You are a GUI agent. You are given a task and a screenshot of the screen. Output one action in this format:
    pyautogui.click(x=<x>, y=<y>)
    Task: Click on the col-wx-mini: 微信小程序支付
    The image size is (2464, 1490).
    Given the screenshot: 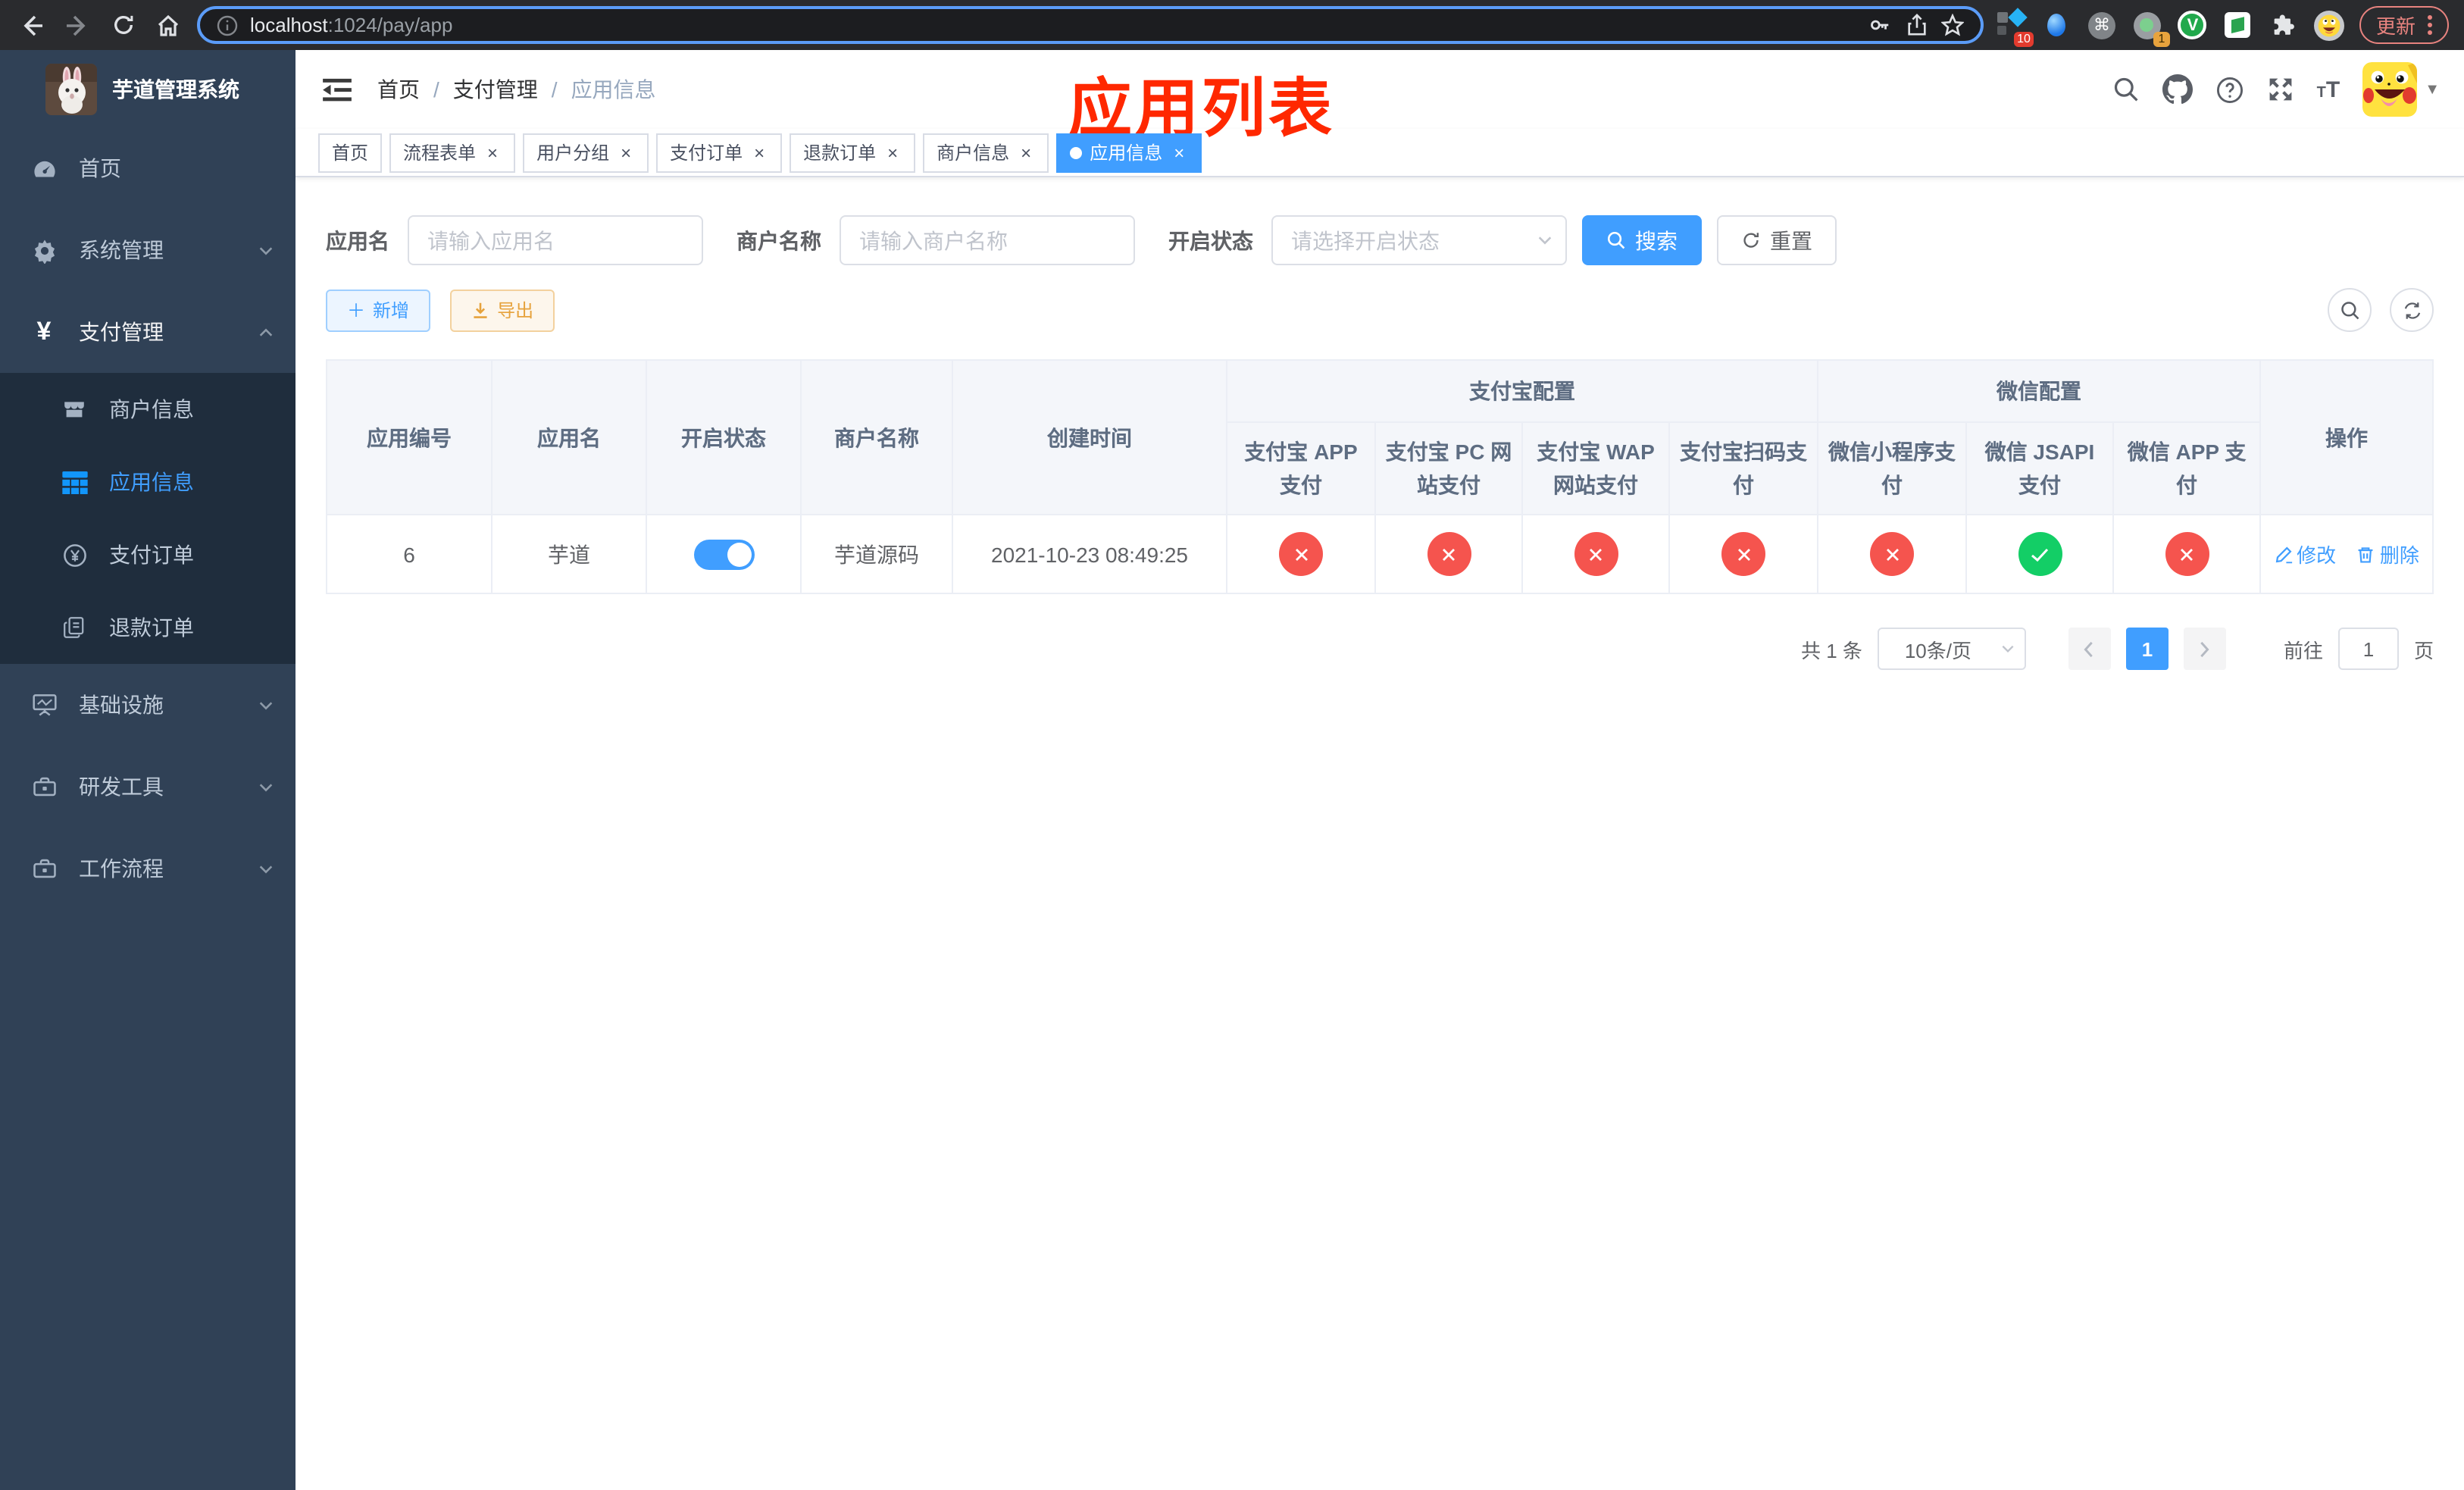 What is the action you would take?
    pyautogui.click(x=1892, y=468)
    